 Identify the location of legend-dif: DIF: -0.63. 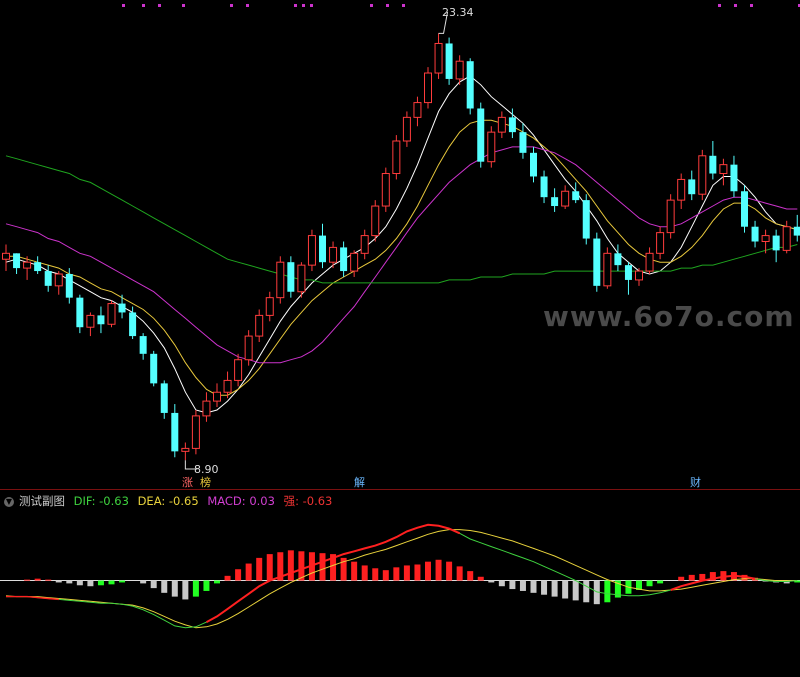
(101, 501).